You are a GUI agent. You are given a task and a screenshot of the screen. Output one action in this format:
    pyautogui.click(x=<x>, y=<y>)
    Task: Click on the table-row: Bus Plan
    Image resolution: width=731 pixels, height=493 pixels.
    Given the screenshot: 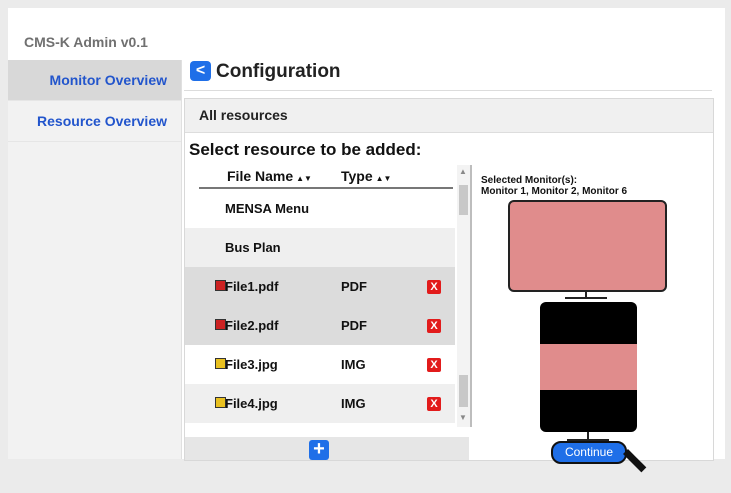 What is the action you would take?
    pyautogui.click(x=320, y=247)
    